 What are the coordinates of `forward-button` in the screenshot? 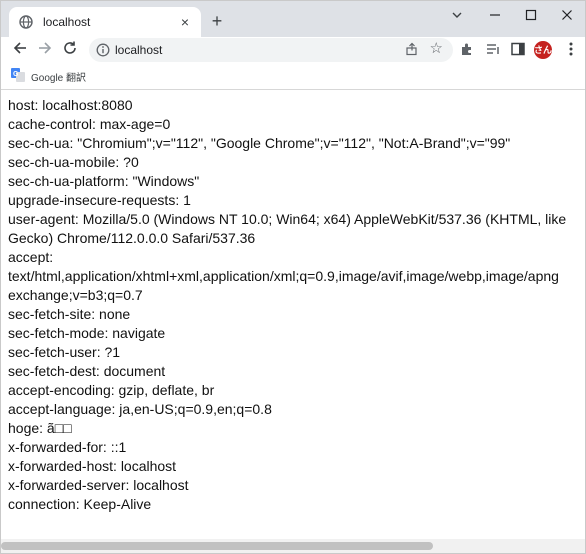 It's located at (45, 50).